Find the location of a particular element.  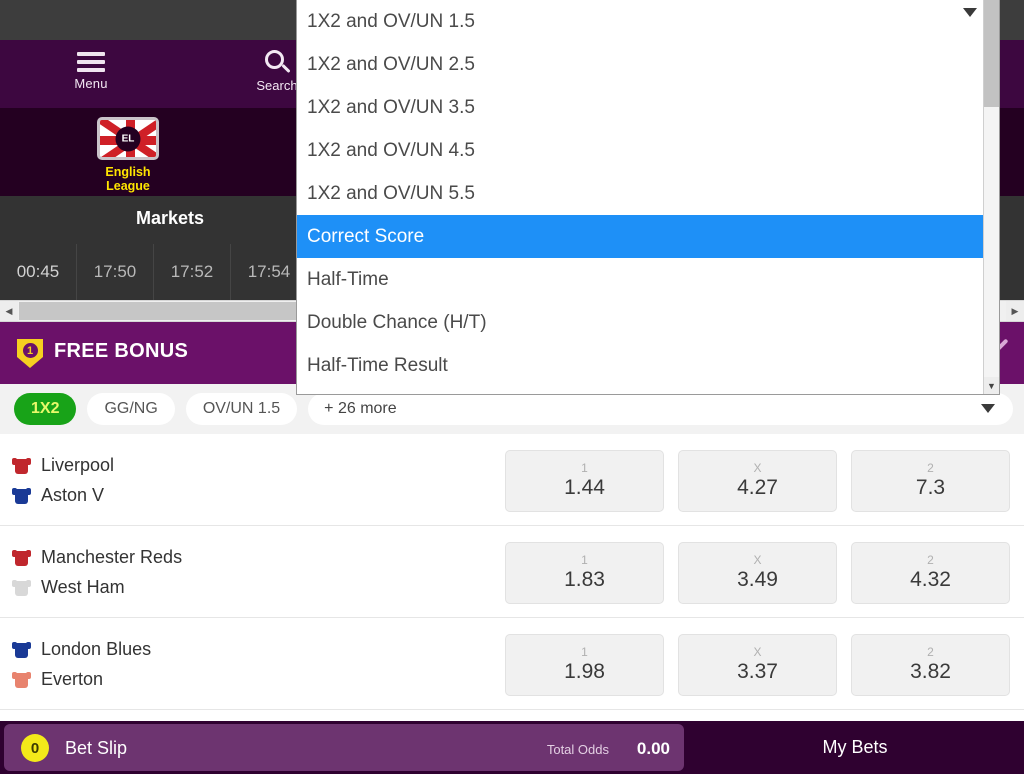

match-teams: Manchester Reds West Ham is located at coordinates (97, 572).